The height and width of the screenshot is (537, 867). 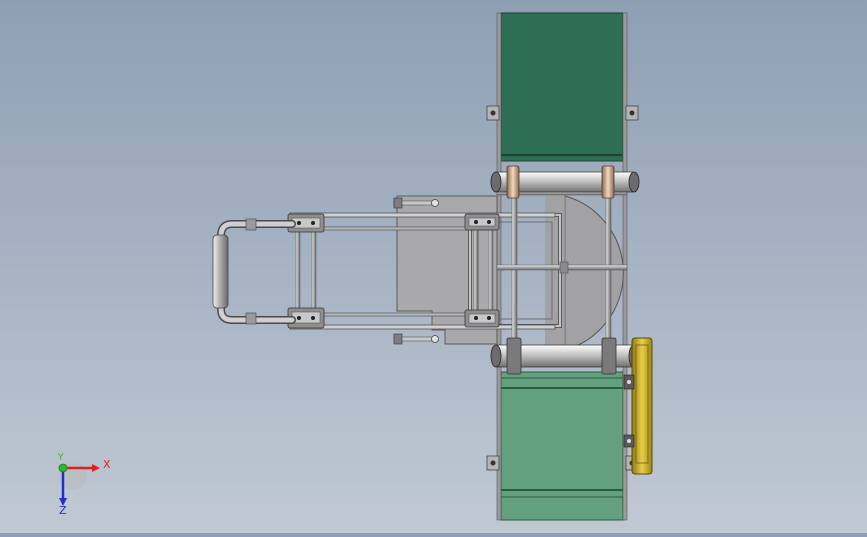 I want to click on triad-y-label: Y, so click(x=61, y=458).